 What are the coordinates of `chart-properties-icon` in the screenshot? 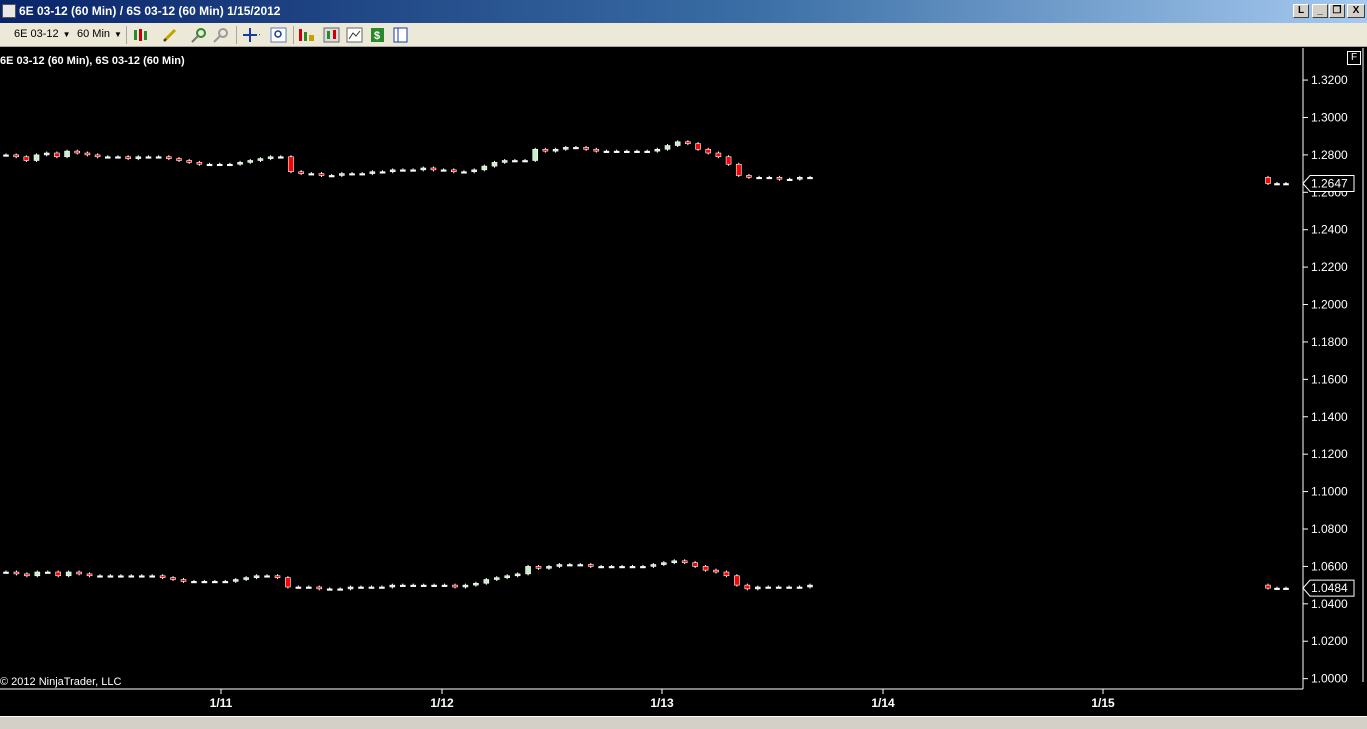 It's located at (355, 35).